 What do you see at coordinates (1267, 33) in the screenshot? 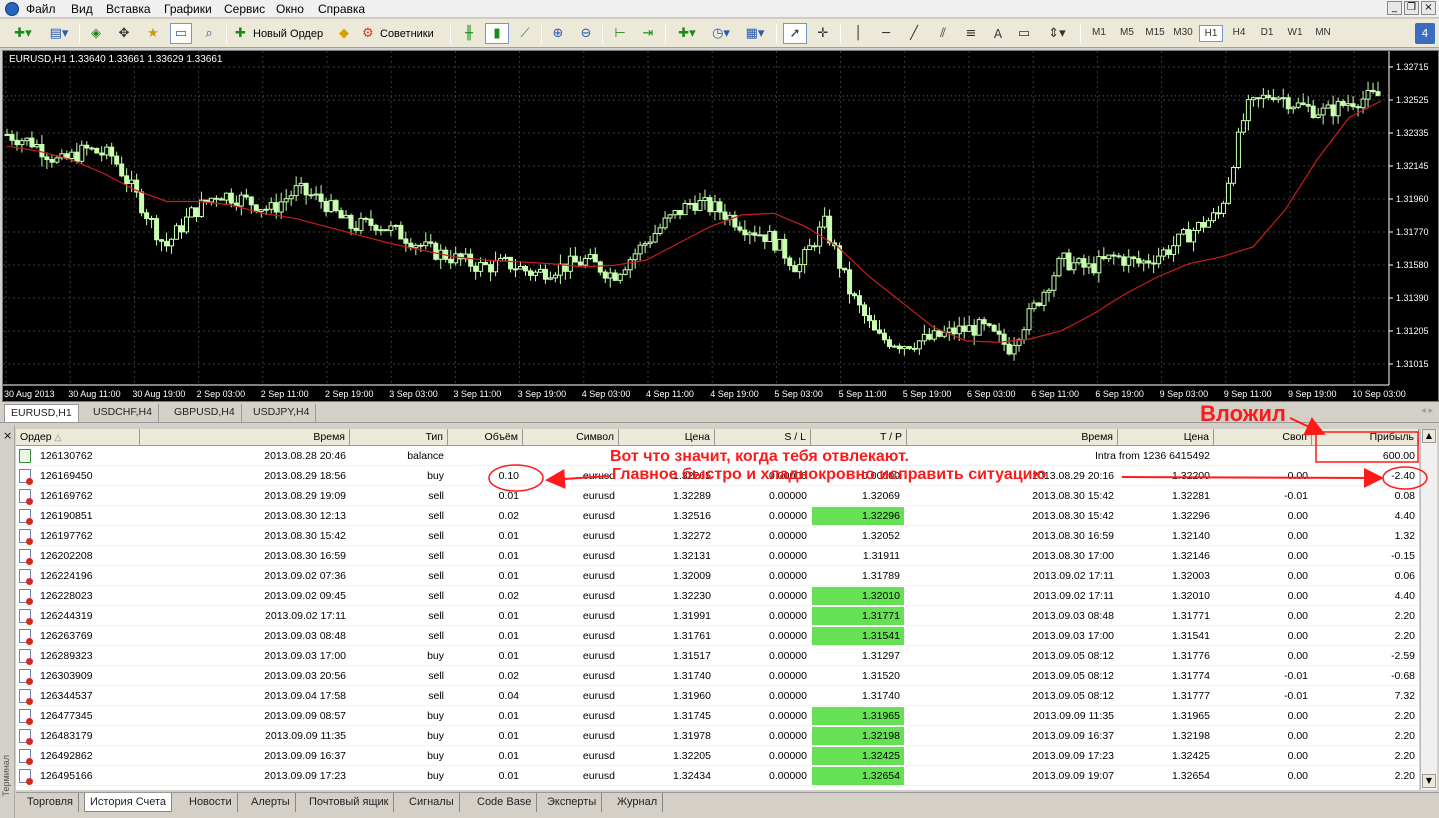
I see `timeframe-d1: D1` at bounding box center [1267, 33].